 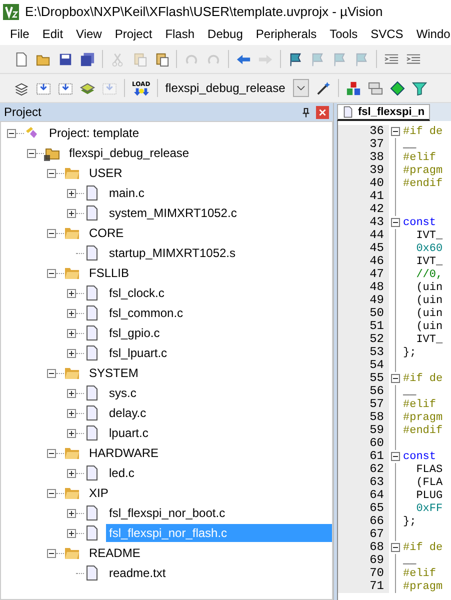 What do you see at coordinates (115, 553) in the screenshot?
I see `tree-item: README` at bounding box center [115, 553].